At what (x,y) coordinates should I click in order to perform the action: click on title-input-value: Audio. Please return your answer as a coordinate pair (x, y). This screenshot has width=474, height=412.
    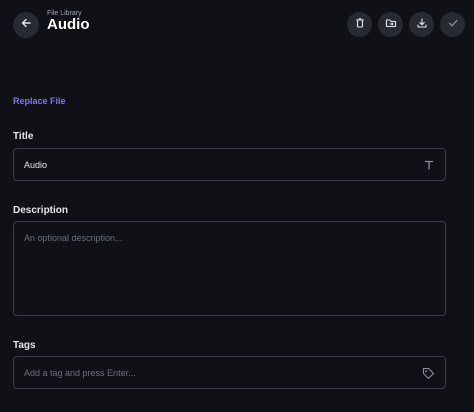
    Looking at the image, I should click on (36, 165).